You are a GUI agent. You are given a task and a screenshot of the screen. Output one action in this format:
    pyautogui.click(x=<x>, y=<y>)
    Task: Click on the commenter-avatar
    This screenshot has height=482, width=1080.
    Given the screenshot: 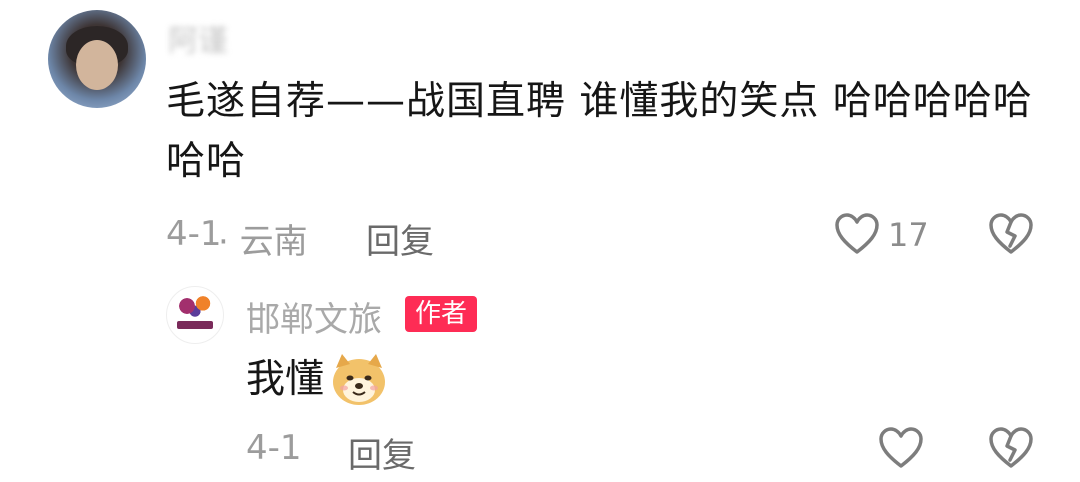 What is the action you would take?
    pyautogui.click(x=97, y=59)
    